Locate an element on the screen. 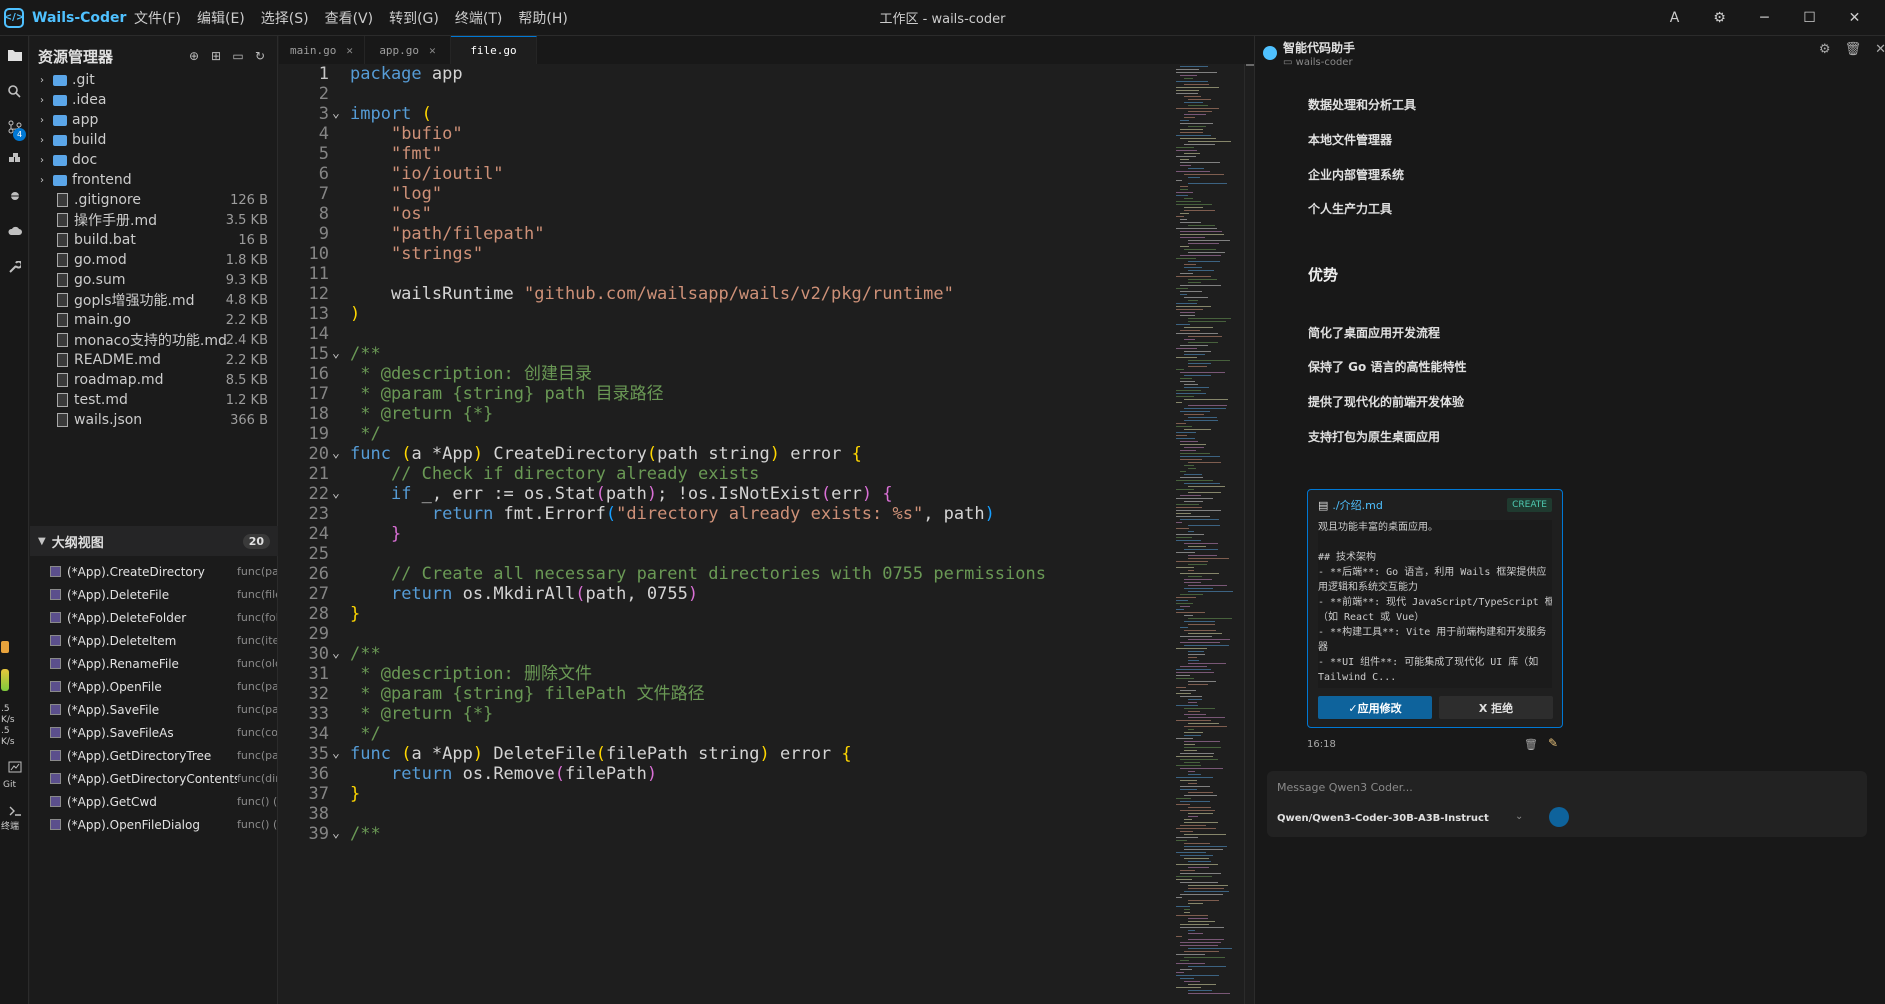 The height and width of the screenshot is (1004, 1885). tree-folder: › app is located at coordinates (154, 120).